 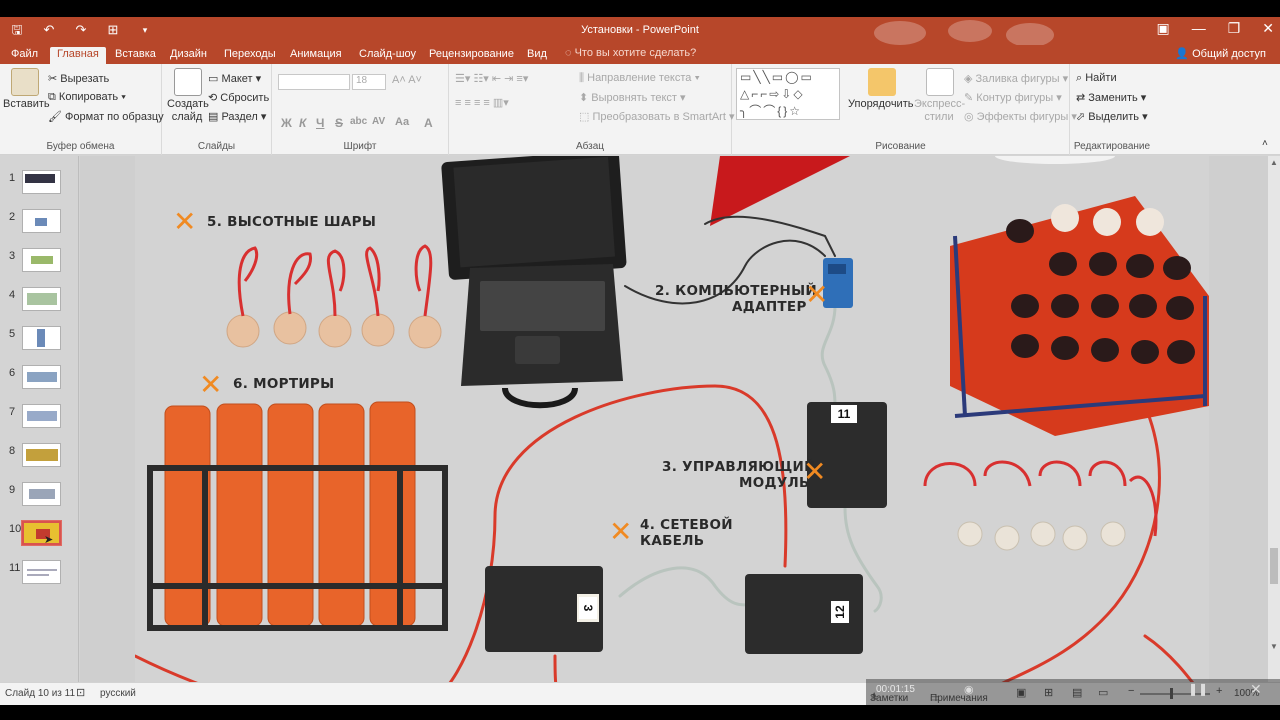 What do you see at coordinates (586, 117) in the screenshot?
I see `smartart-icon: ⬚` at bounding box center [586, 117].